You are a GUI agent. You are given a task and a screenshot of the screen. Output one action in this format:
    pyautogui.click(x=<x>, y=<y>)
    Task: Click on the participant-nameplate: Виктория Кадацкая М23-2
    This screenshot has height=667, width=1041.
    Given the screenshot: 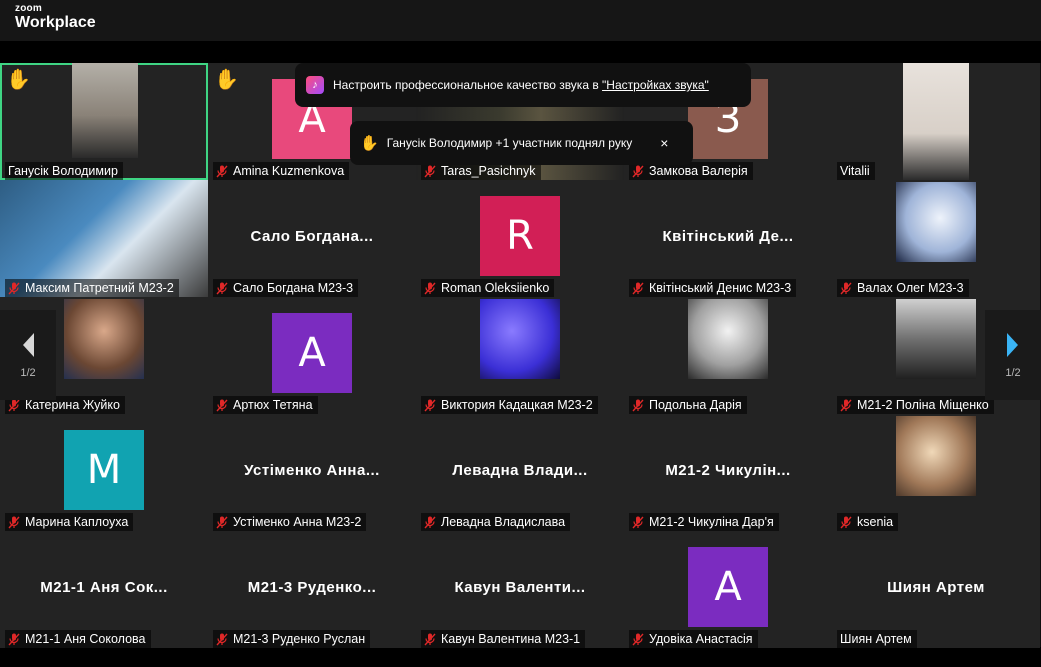 What is the action you would take?
    pyautogui.click(x=509, y=405)
    